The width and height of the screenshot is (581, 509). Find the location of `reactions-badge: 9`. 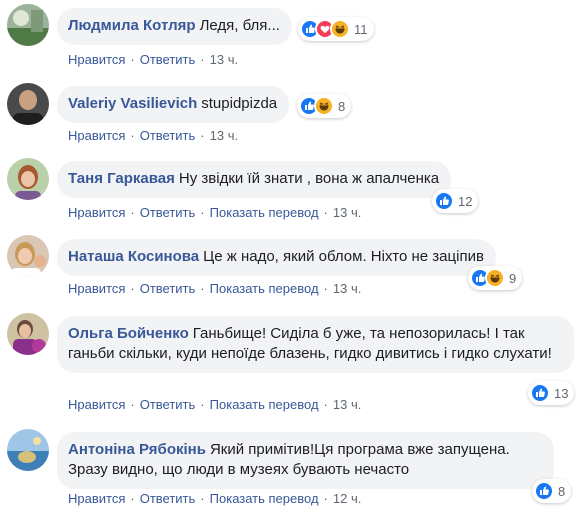

reactions-badge: 9 is located at coordinates (495, 278).